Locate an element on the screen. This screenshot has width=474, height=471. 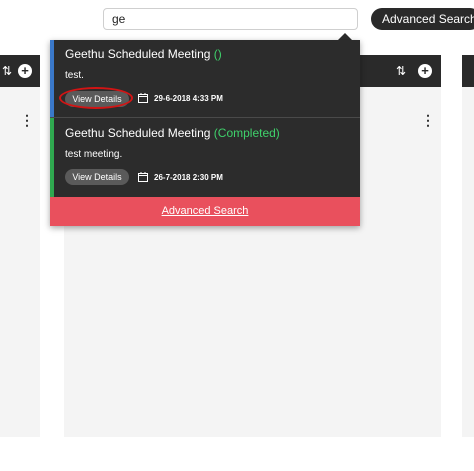
dropdown-footer: Advanced Search is located at coordinates (205, 211).